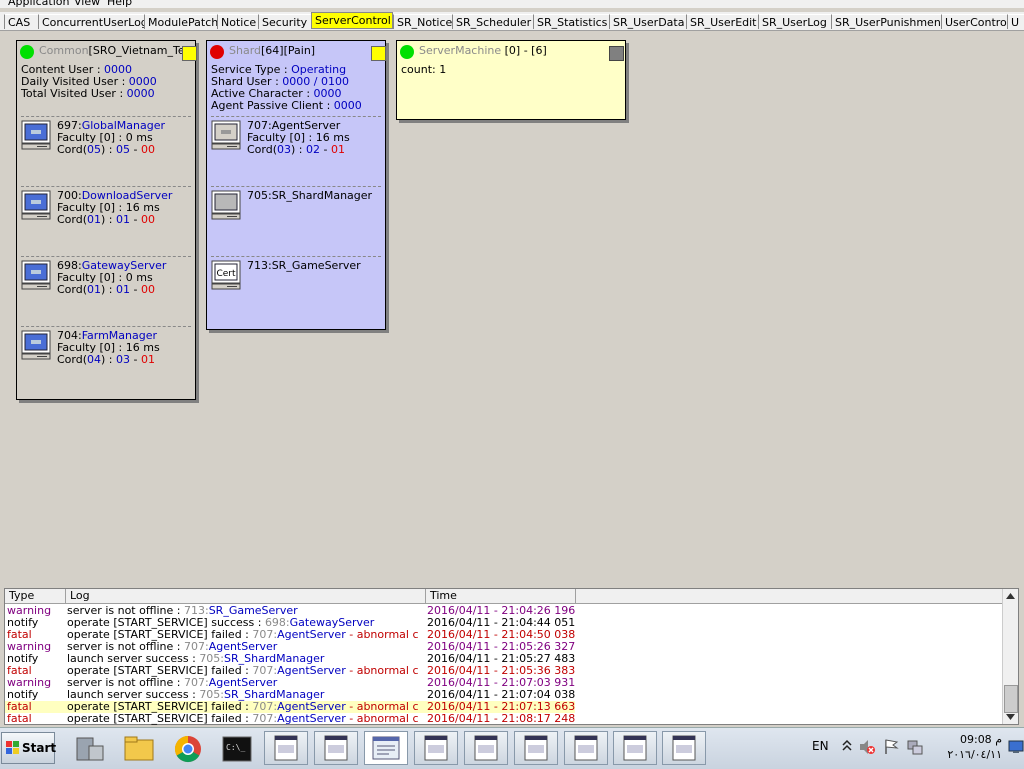  I want to click on log-header: Type Log Time, so click(504, 596).